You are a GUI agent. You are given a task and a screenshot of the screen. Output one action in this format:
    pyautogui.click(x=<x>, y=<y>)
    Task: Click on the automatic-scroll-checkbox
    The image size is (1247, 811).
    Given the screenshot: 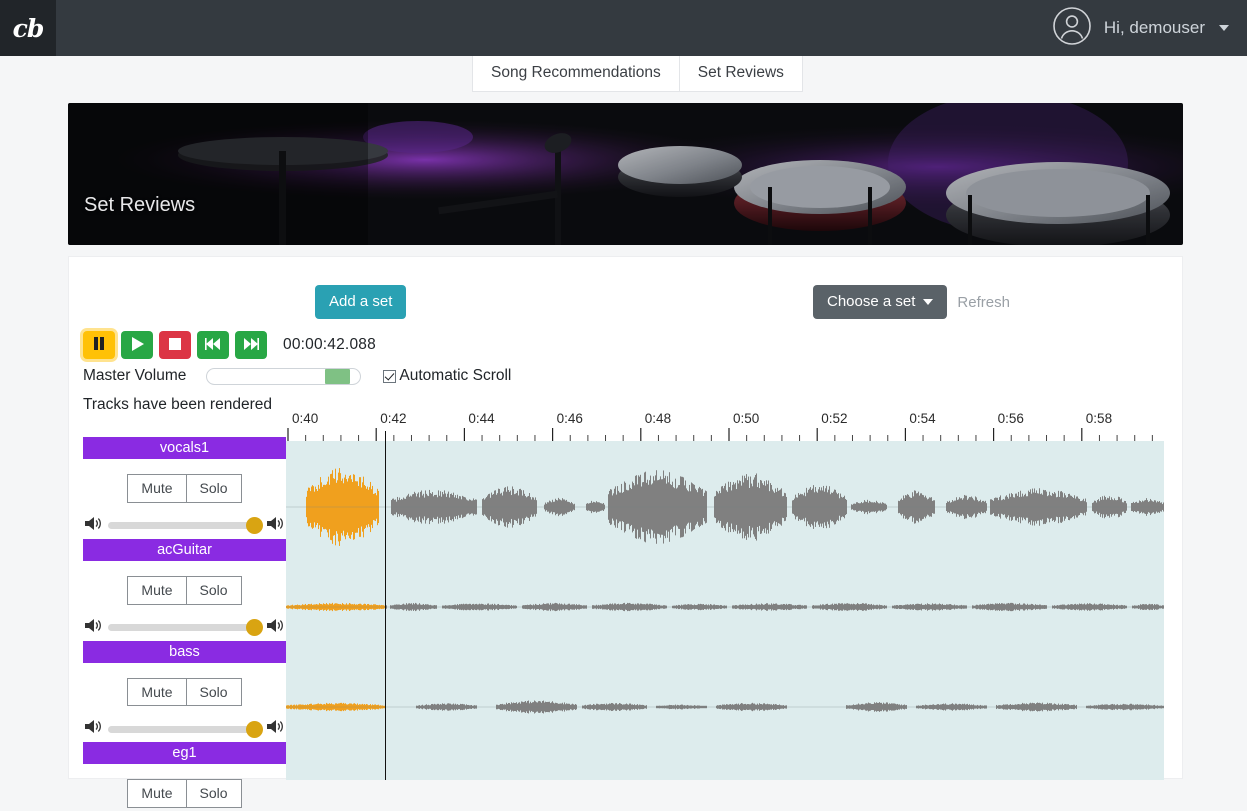 What is the action you would take?
    pyautogui.click(x=390, y=376)
    